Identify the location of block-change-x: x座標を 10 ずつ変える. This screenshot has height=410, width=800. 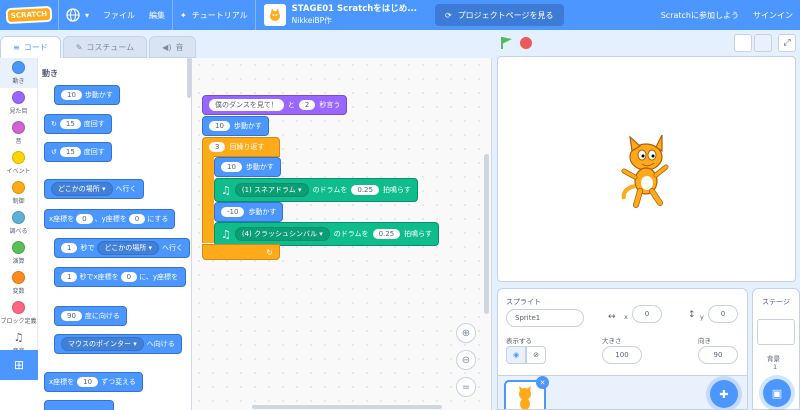
(93, 382).